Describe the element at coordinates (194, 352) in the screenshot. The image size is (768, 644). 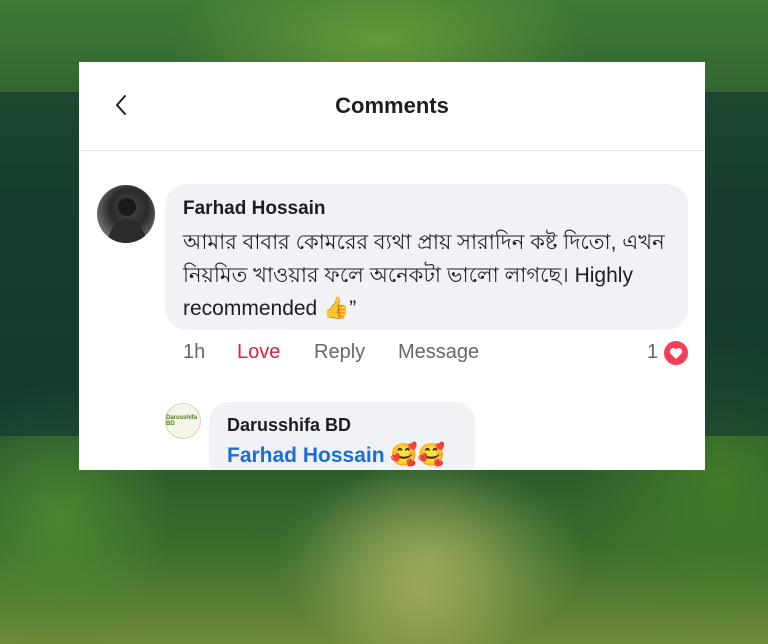
I see `comment-time: 1h` at that location.